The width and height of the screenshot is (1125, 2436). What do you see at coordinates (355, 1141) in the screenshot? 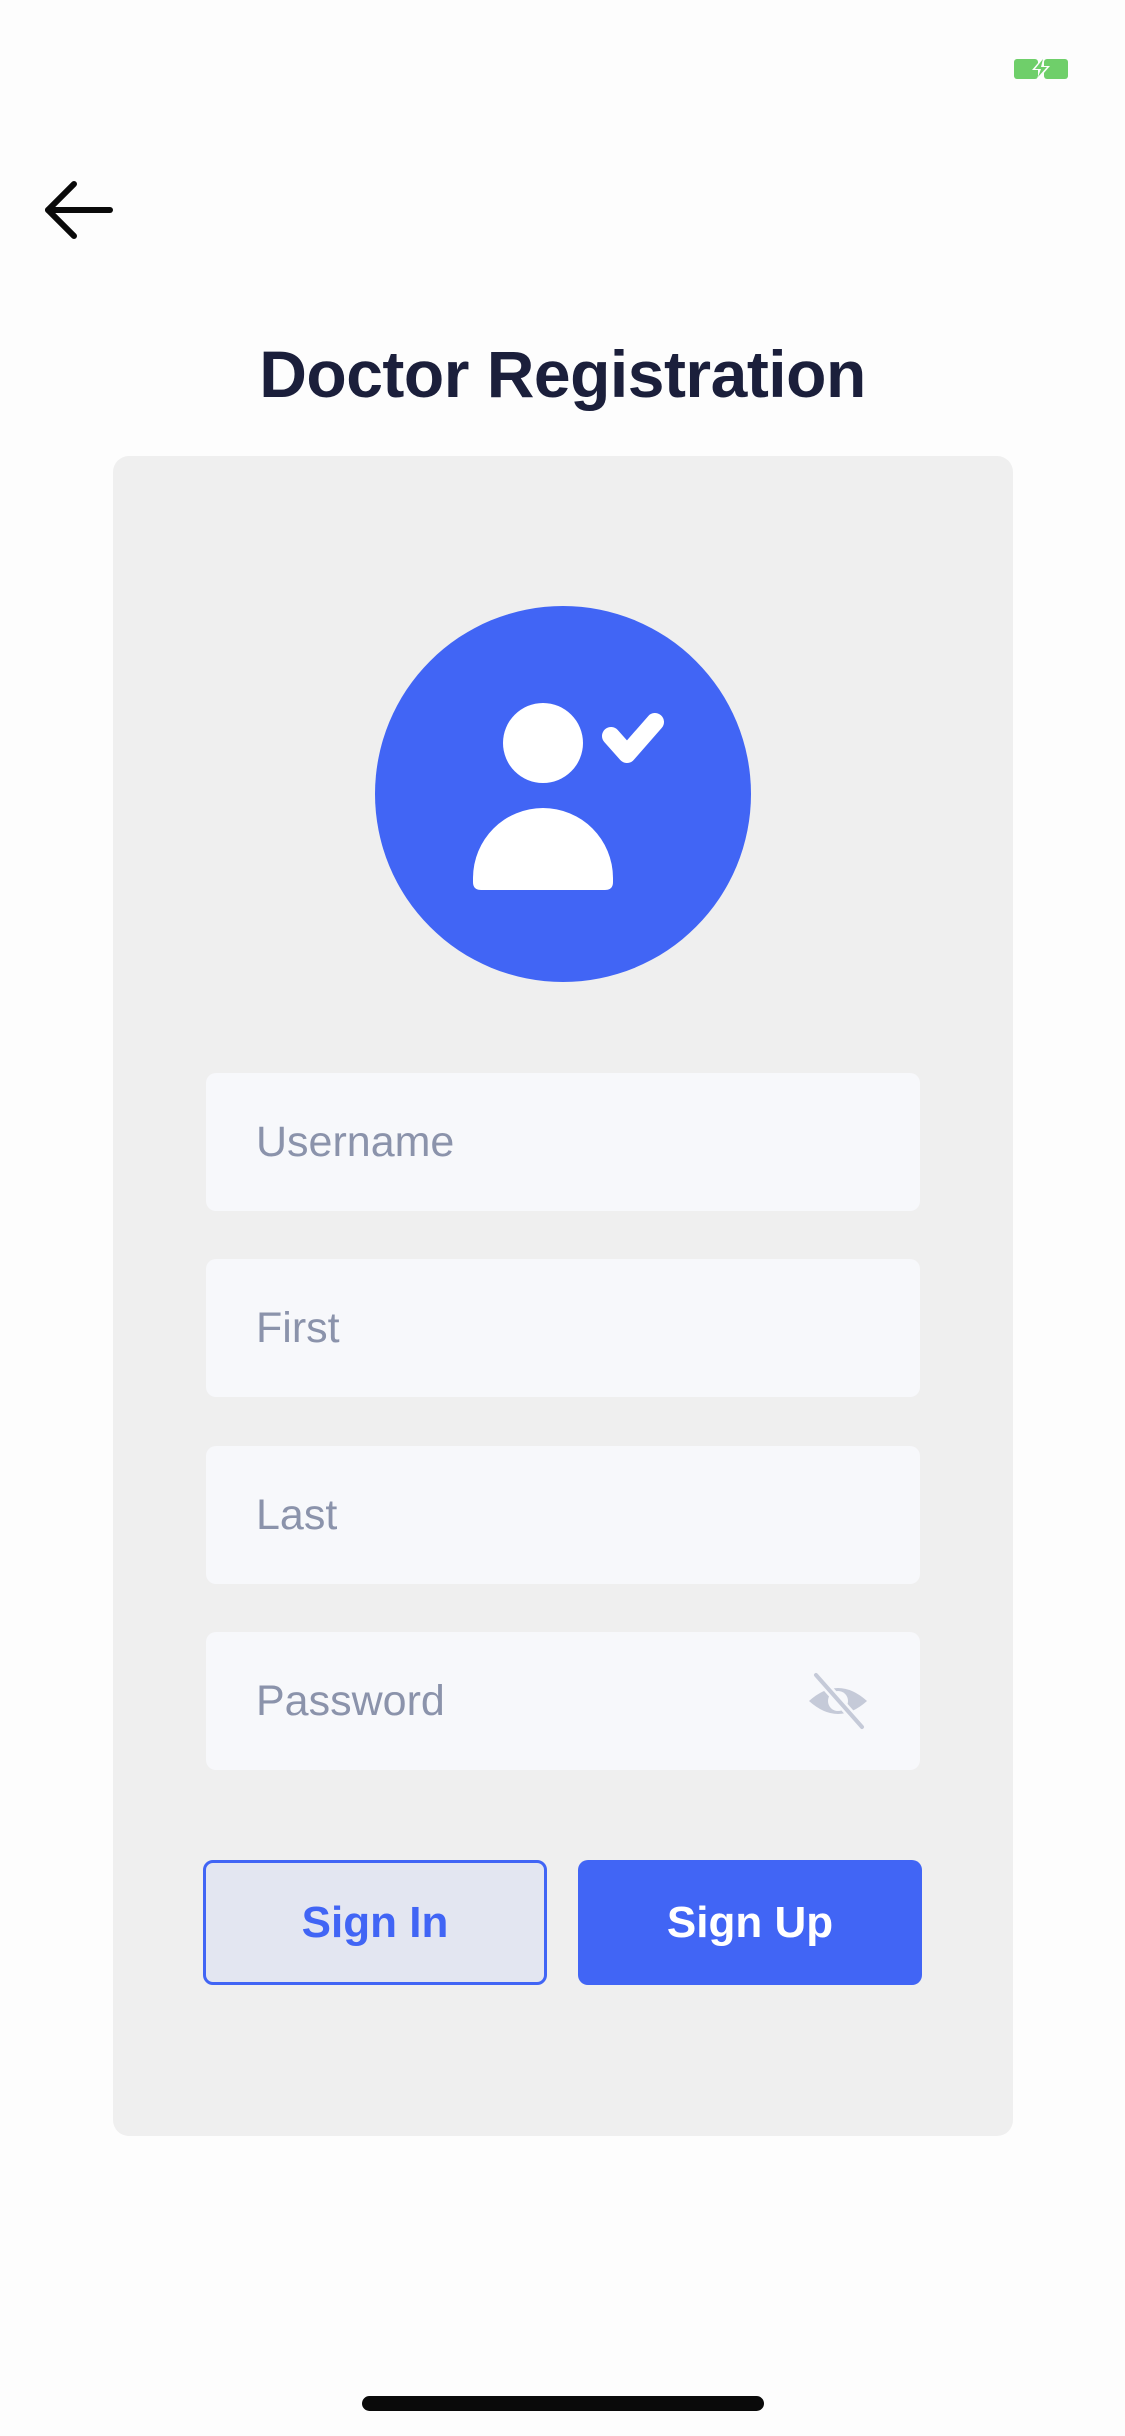
I see `username-placeholder: Username` at bounding box center [355, 1141].